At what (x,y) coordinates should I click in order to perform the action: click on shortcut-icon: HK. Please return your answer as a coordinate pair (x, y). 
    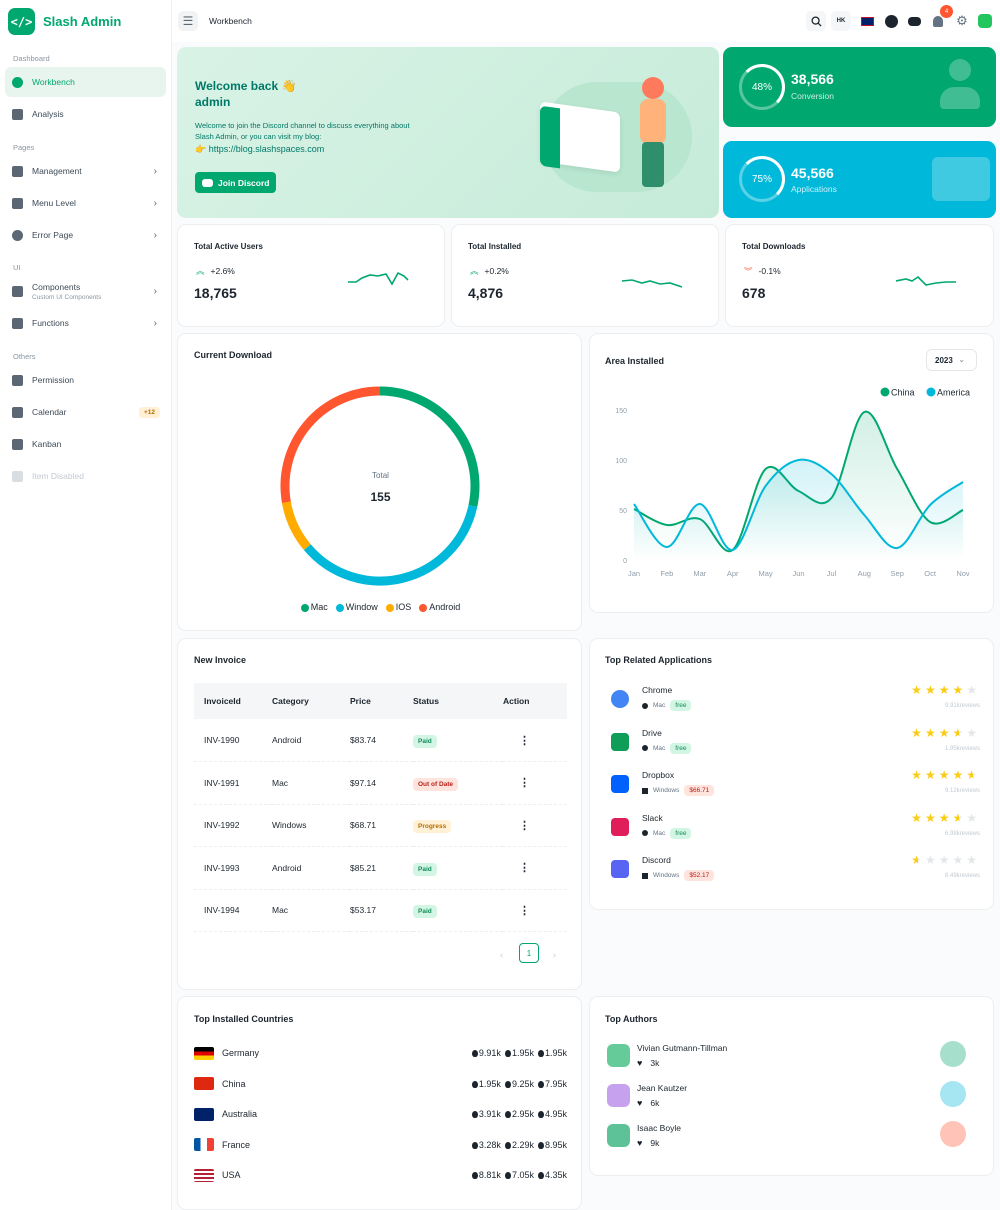
    Looking at the image, I should click on (841, 21).